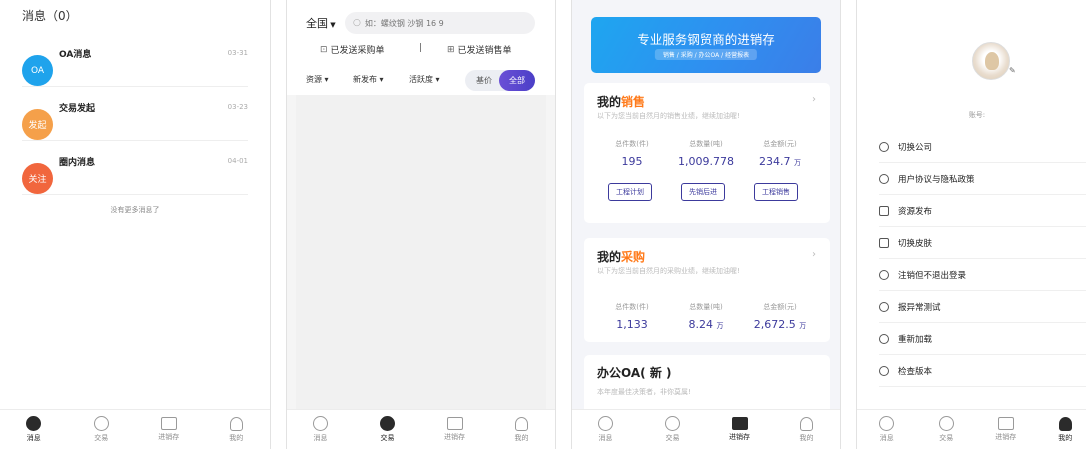 This screenshot has height=449, width=1086. Describe the element at coordinates (621, 257) in the screenshot. I see `card-title: 我的采购` at that location.